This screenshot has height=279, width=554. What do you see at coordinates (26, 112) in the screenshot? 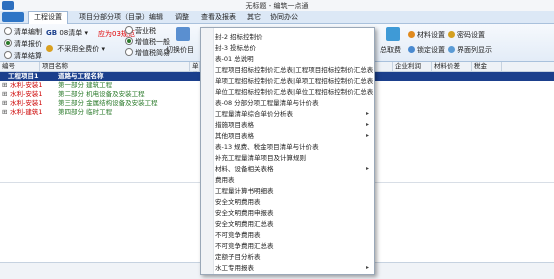
I see `row-code: 水利-建筑1` at bounding box center [26, 112].